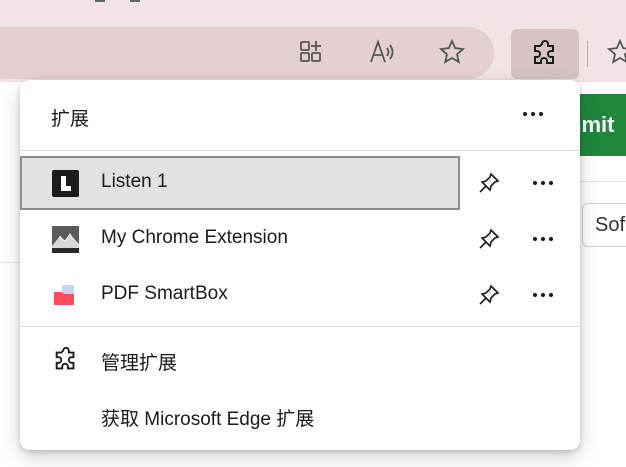  Describe the element at coordinates (452, 52) in the screenshot. I see `star-icon` at that location.